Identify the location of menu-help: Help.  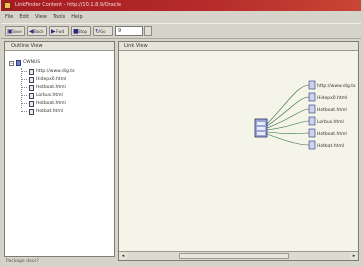
(76, 17).